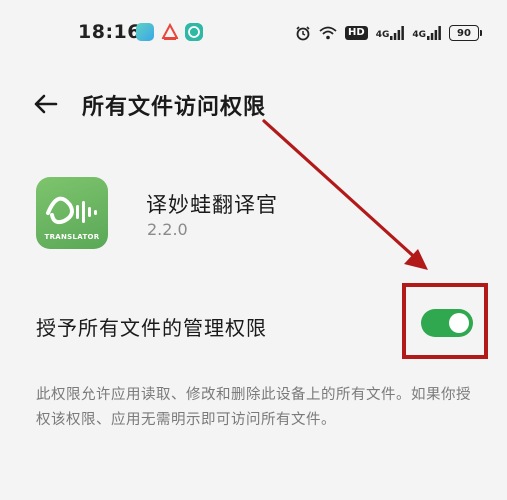 The height and width of the screenshot is (500, 507). I want to click on signal-strength-2: 4G, so click(426, 33).